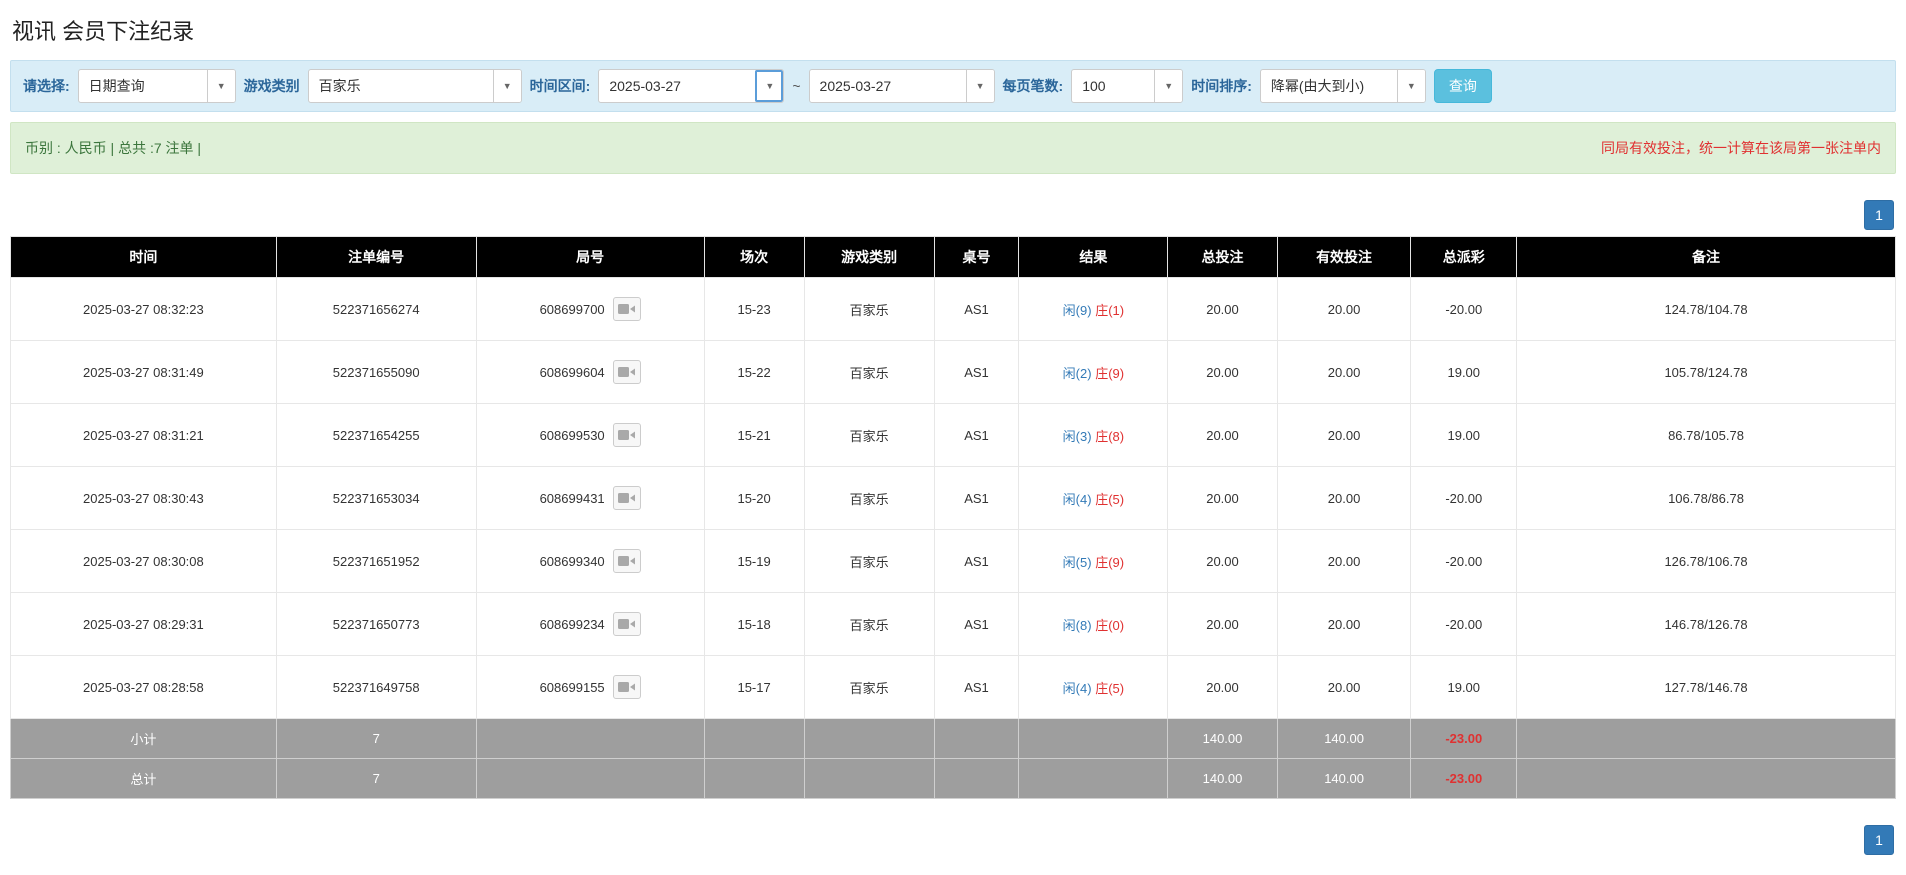 Image resolution: width=1906 pixels, height=875 pixels. I want to click on search-button: 查询, so click(1462, 86).